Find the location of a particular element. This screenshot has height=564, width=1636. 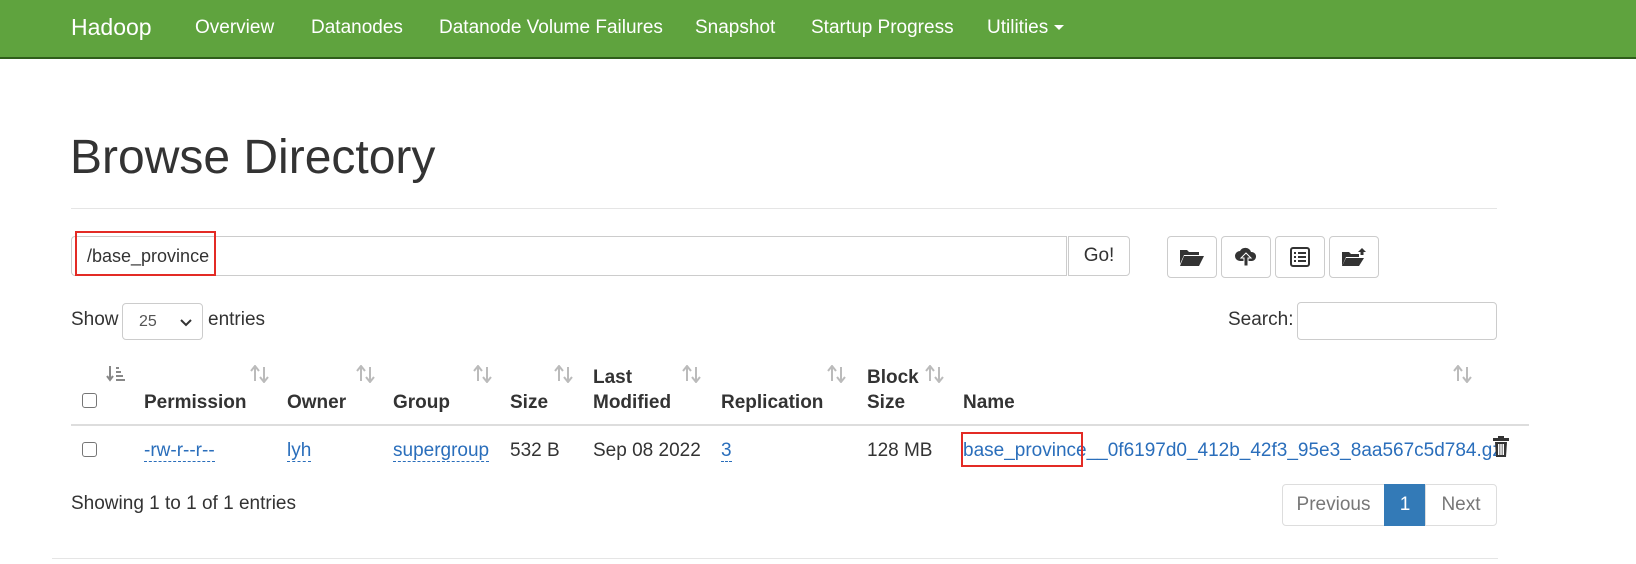

nav-overview: Overview is located at coordinates (234, 28).